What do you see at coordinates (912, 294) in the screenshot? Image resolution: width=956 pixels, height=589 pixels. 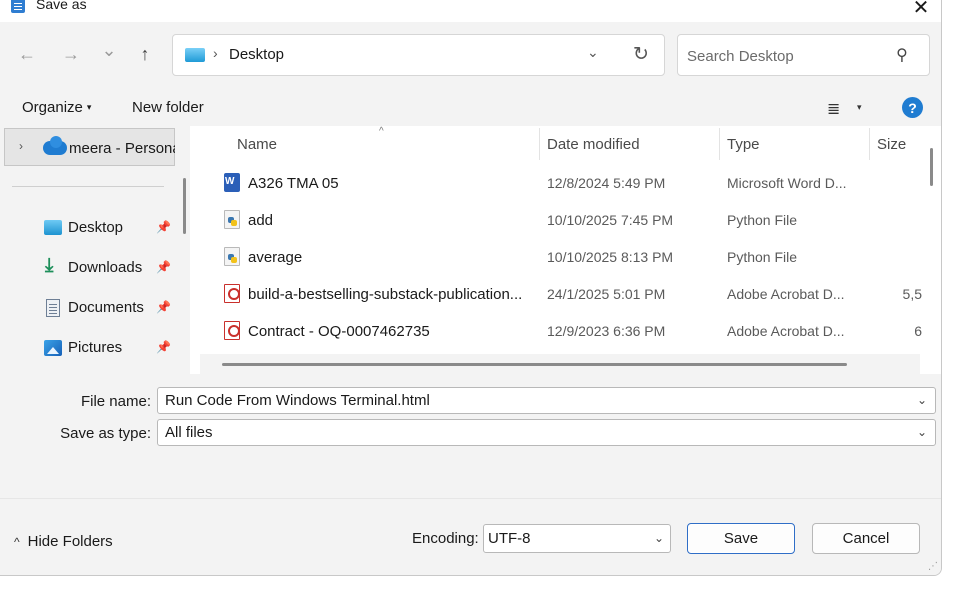 I see `file-size: 5,5` at bounding box center [912, 294].